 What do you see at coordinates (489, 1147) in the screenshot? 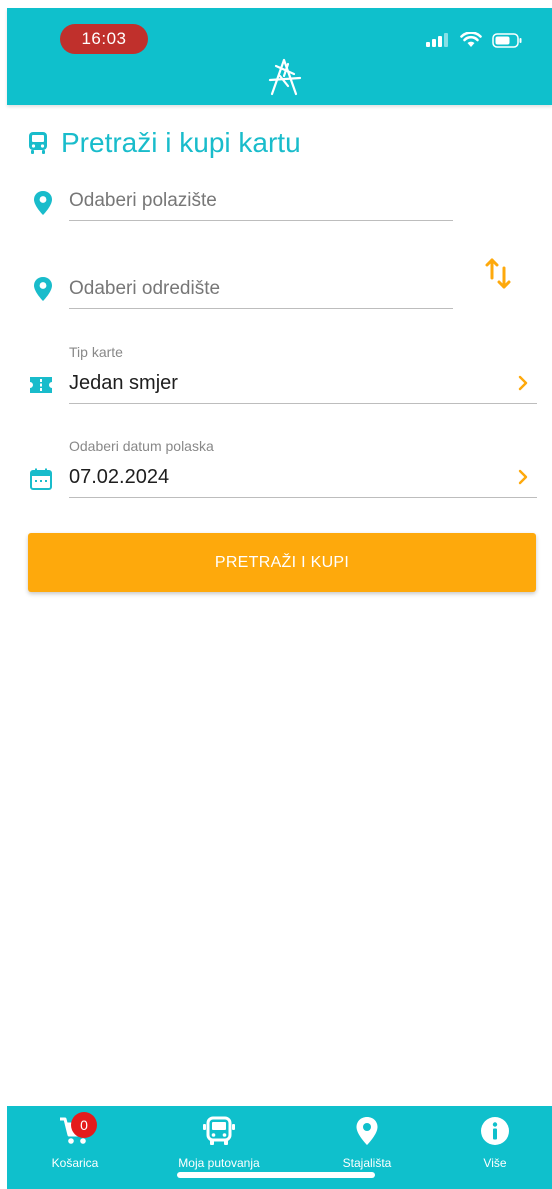
I see `nav-item-more: Više` at bounding box center [489, 1147].